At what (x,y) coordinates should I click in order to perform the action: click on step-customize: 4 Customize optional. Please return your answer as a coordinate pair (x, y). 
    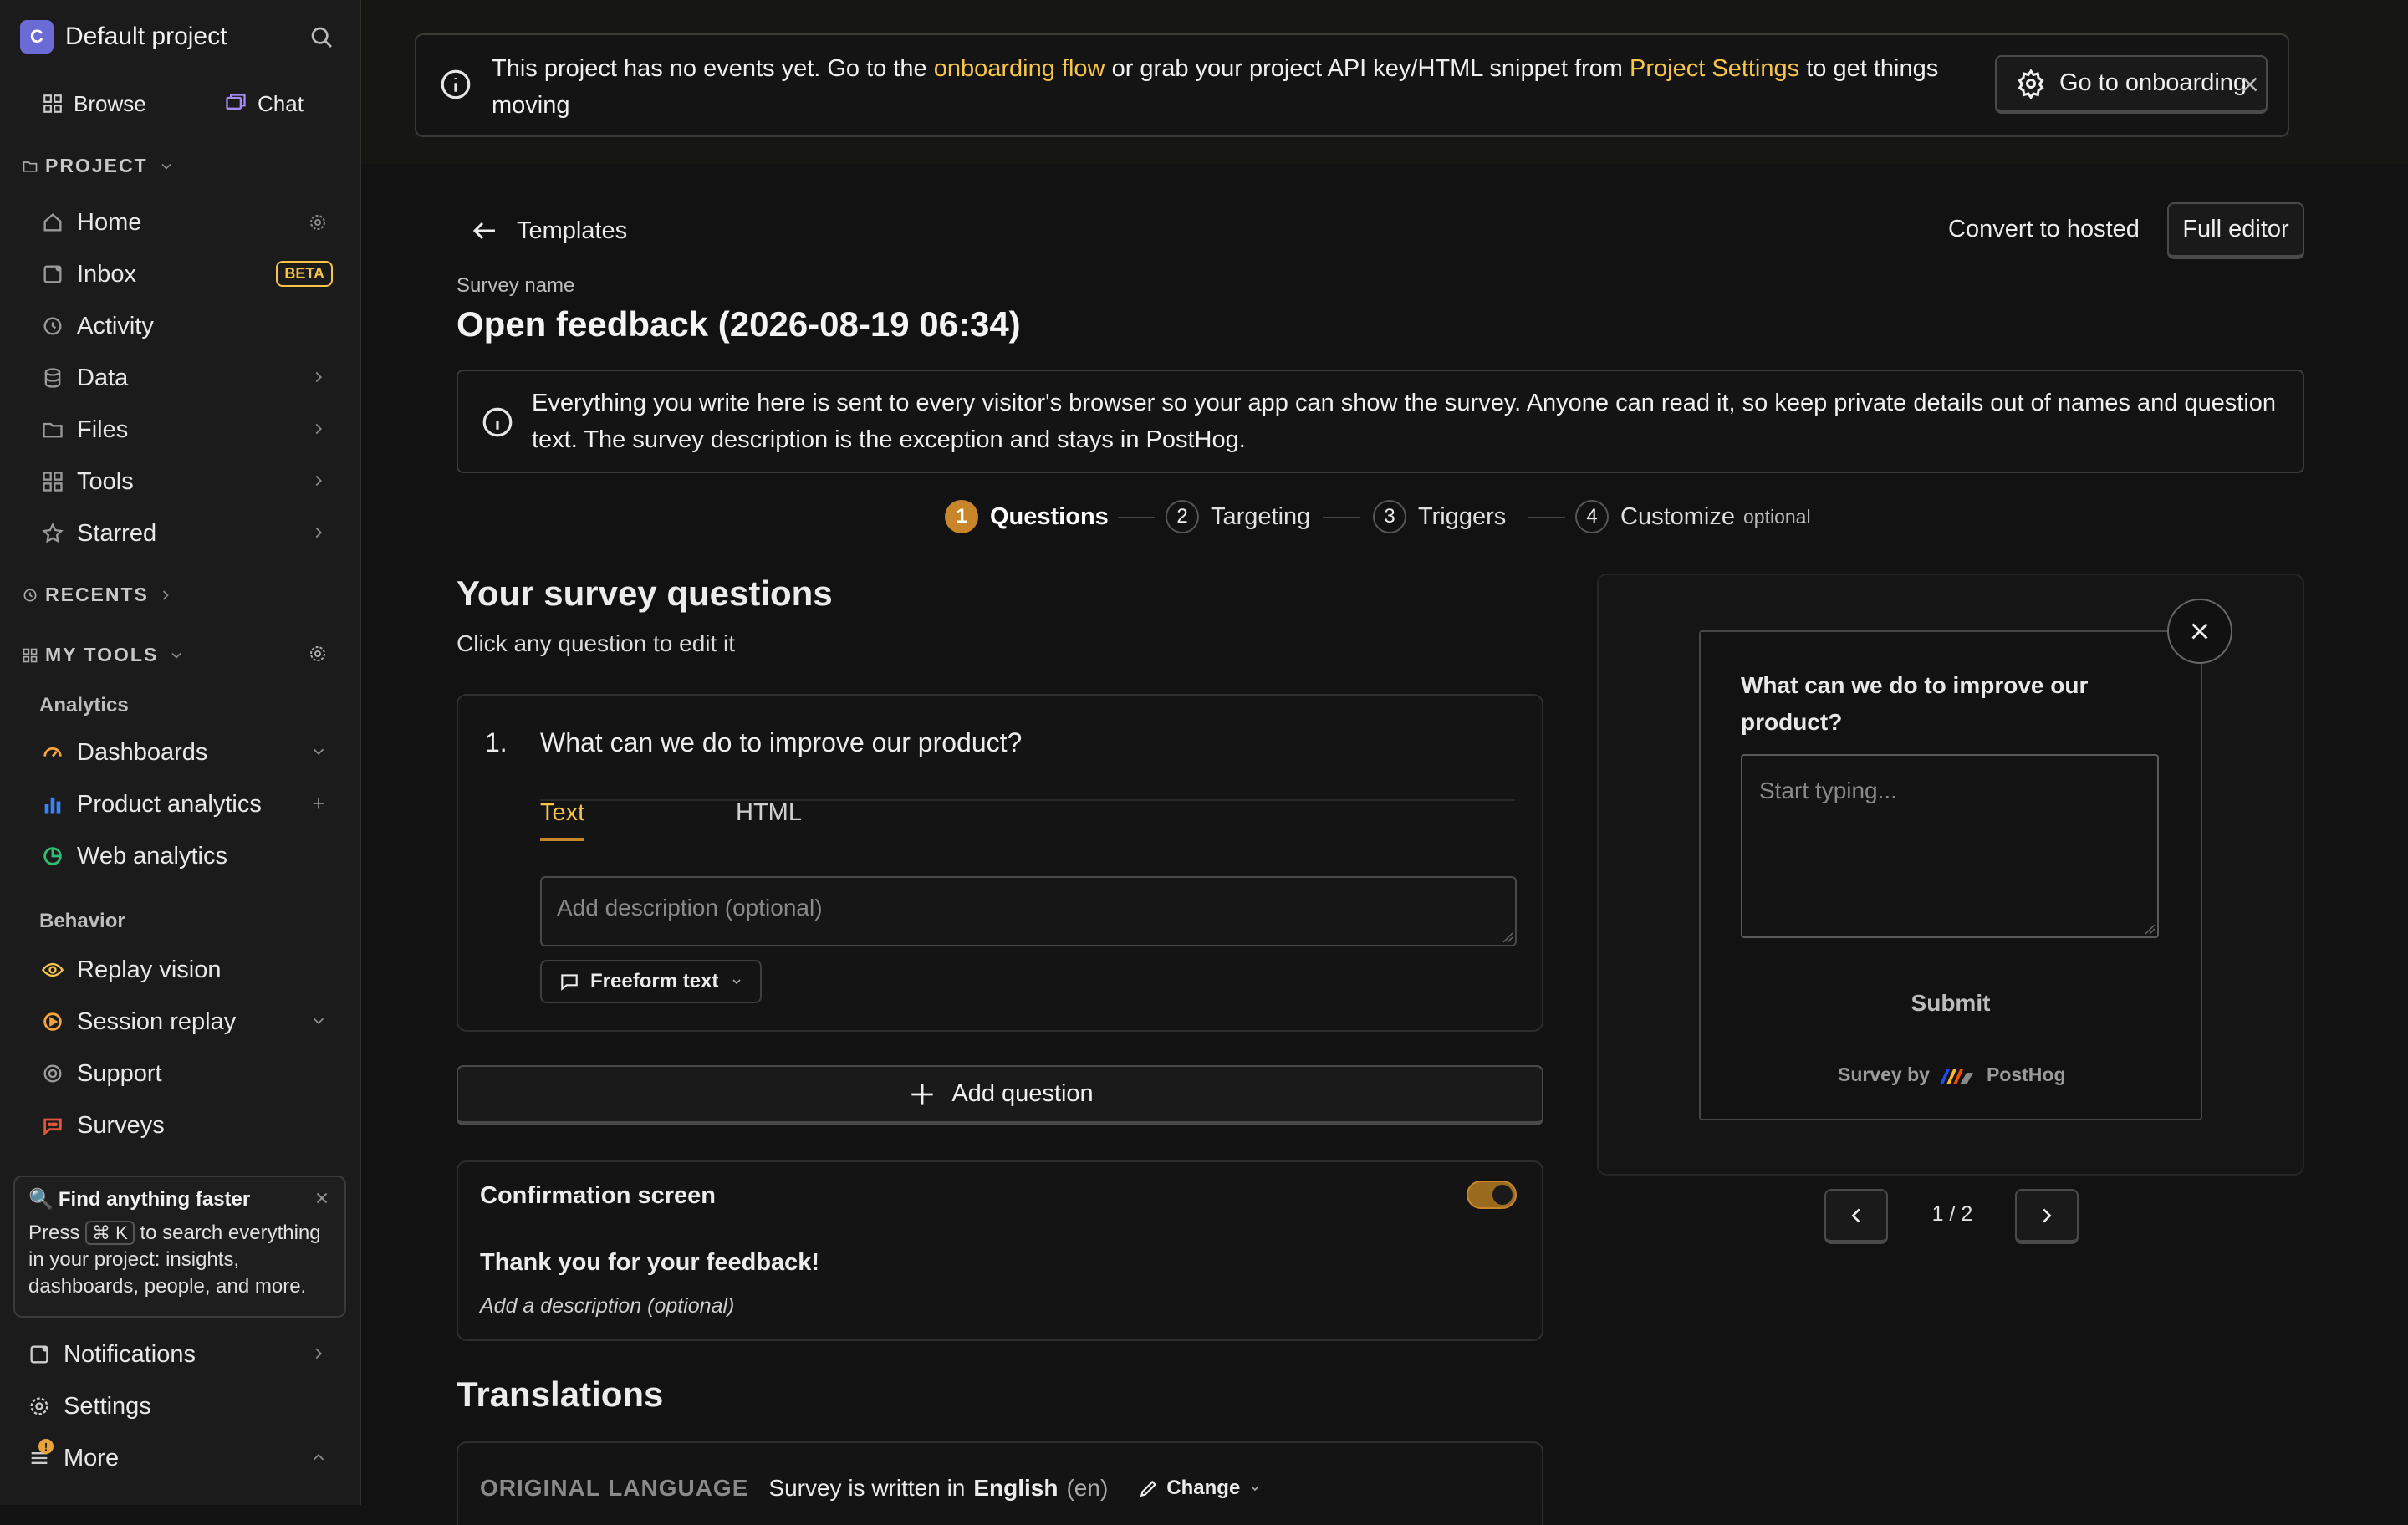
    Looking at the image, I should click on (1693, 516).